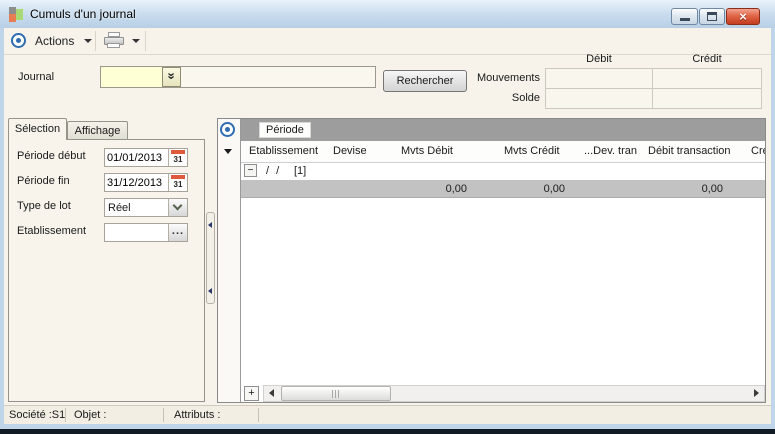 This screenshot has height=434, width=775. I want to click on summary-debit-transaction: 0,00, so click(712, 189).